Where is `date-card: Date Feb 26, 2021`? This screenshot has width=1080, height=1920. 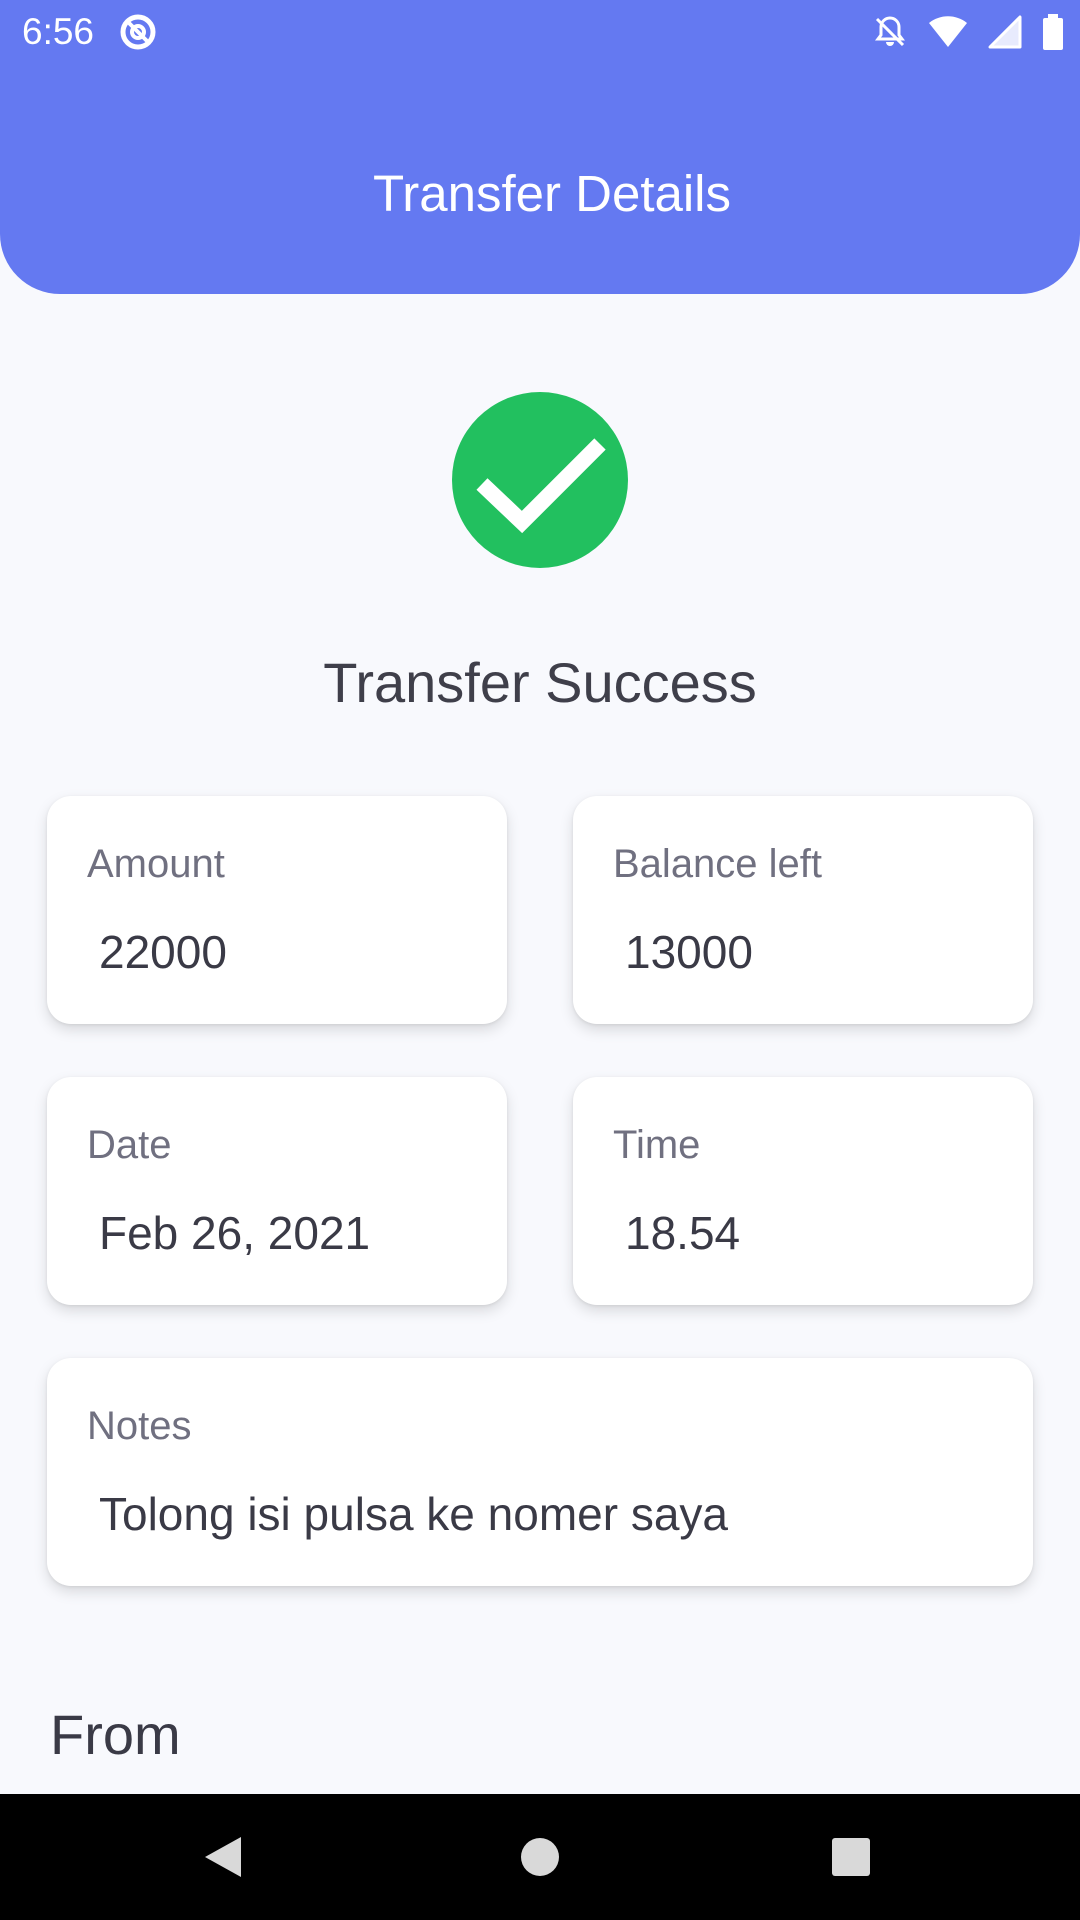 date-card: Date Feb 26, 2021 is located at coordinates (277, 1191).